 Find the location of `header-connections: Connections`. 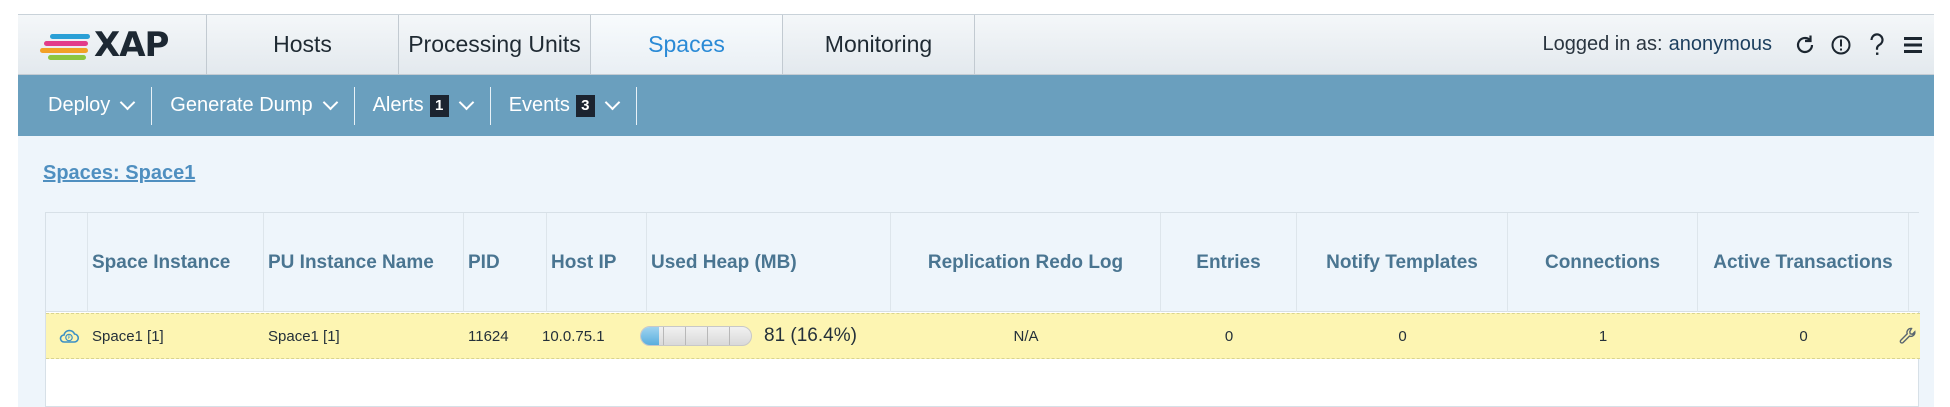

header-connections: Connections is located at coordinates (1603, 262).